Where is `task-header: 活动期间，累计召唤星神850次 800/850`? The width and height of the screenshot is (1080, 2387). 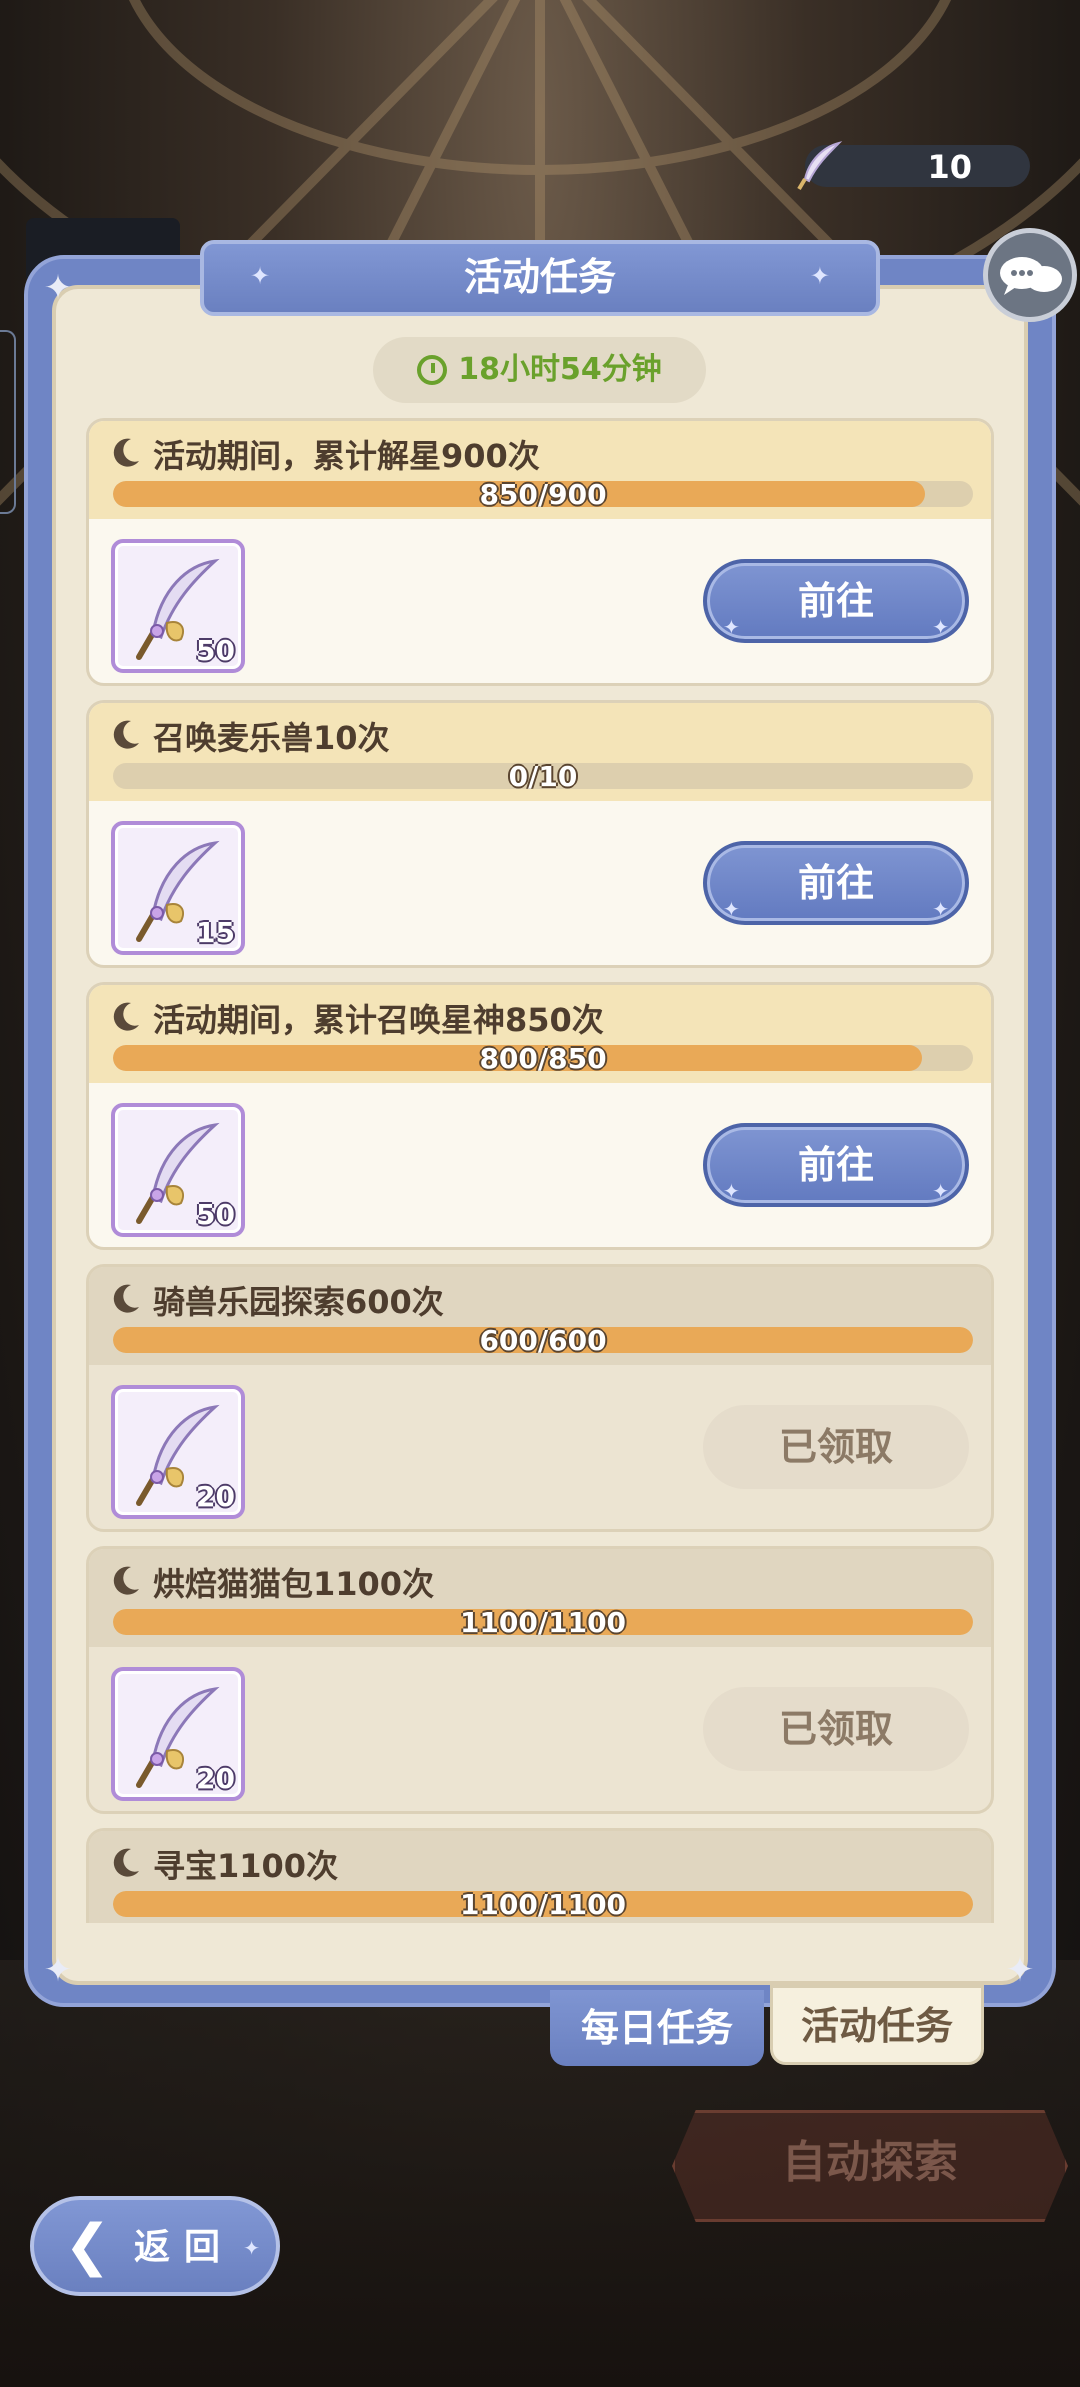 task-header: 活动期间，累计召唤星神850次 800/850 is located at coordinates (540, 1034).